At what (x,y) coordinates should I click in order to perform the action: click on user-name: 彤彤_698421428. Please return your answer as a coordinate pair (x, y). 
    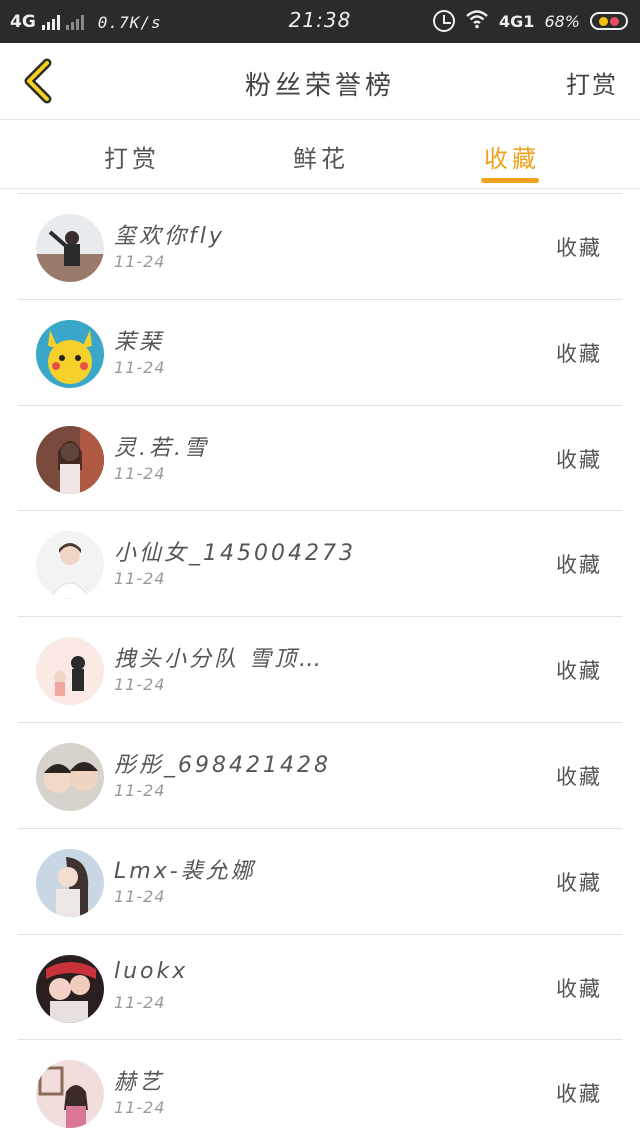
    Looking at the image, I should click on (222, 765).